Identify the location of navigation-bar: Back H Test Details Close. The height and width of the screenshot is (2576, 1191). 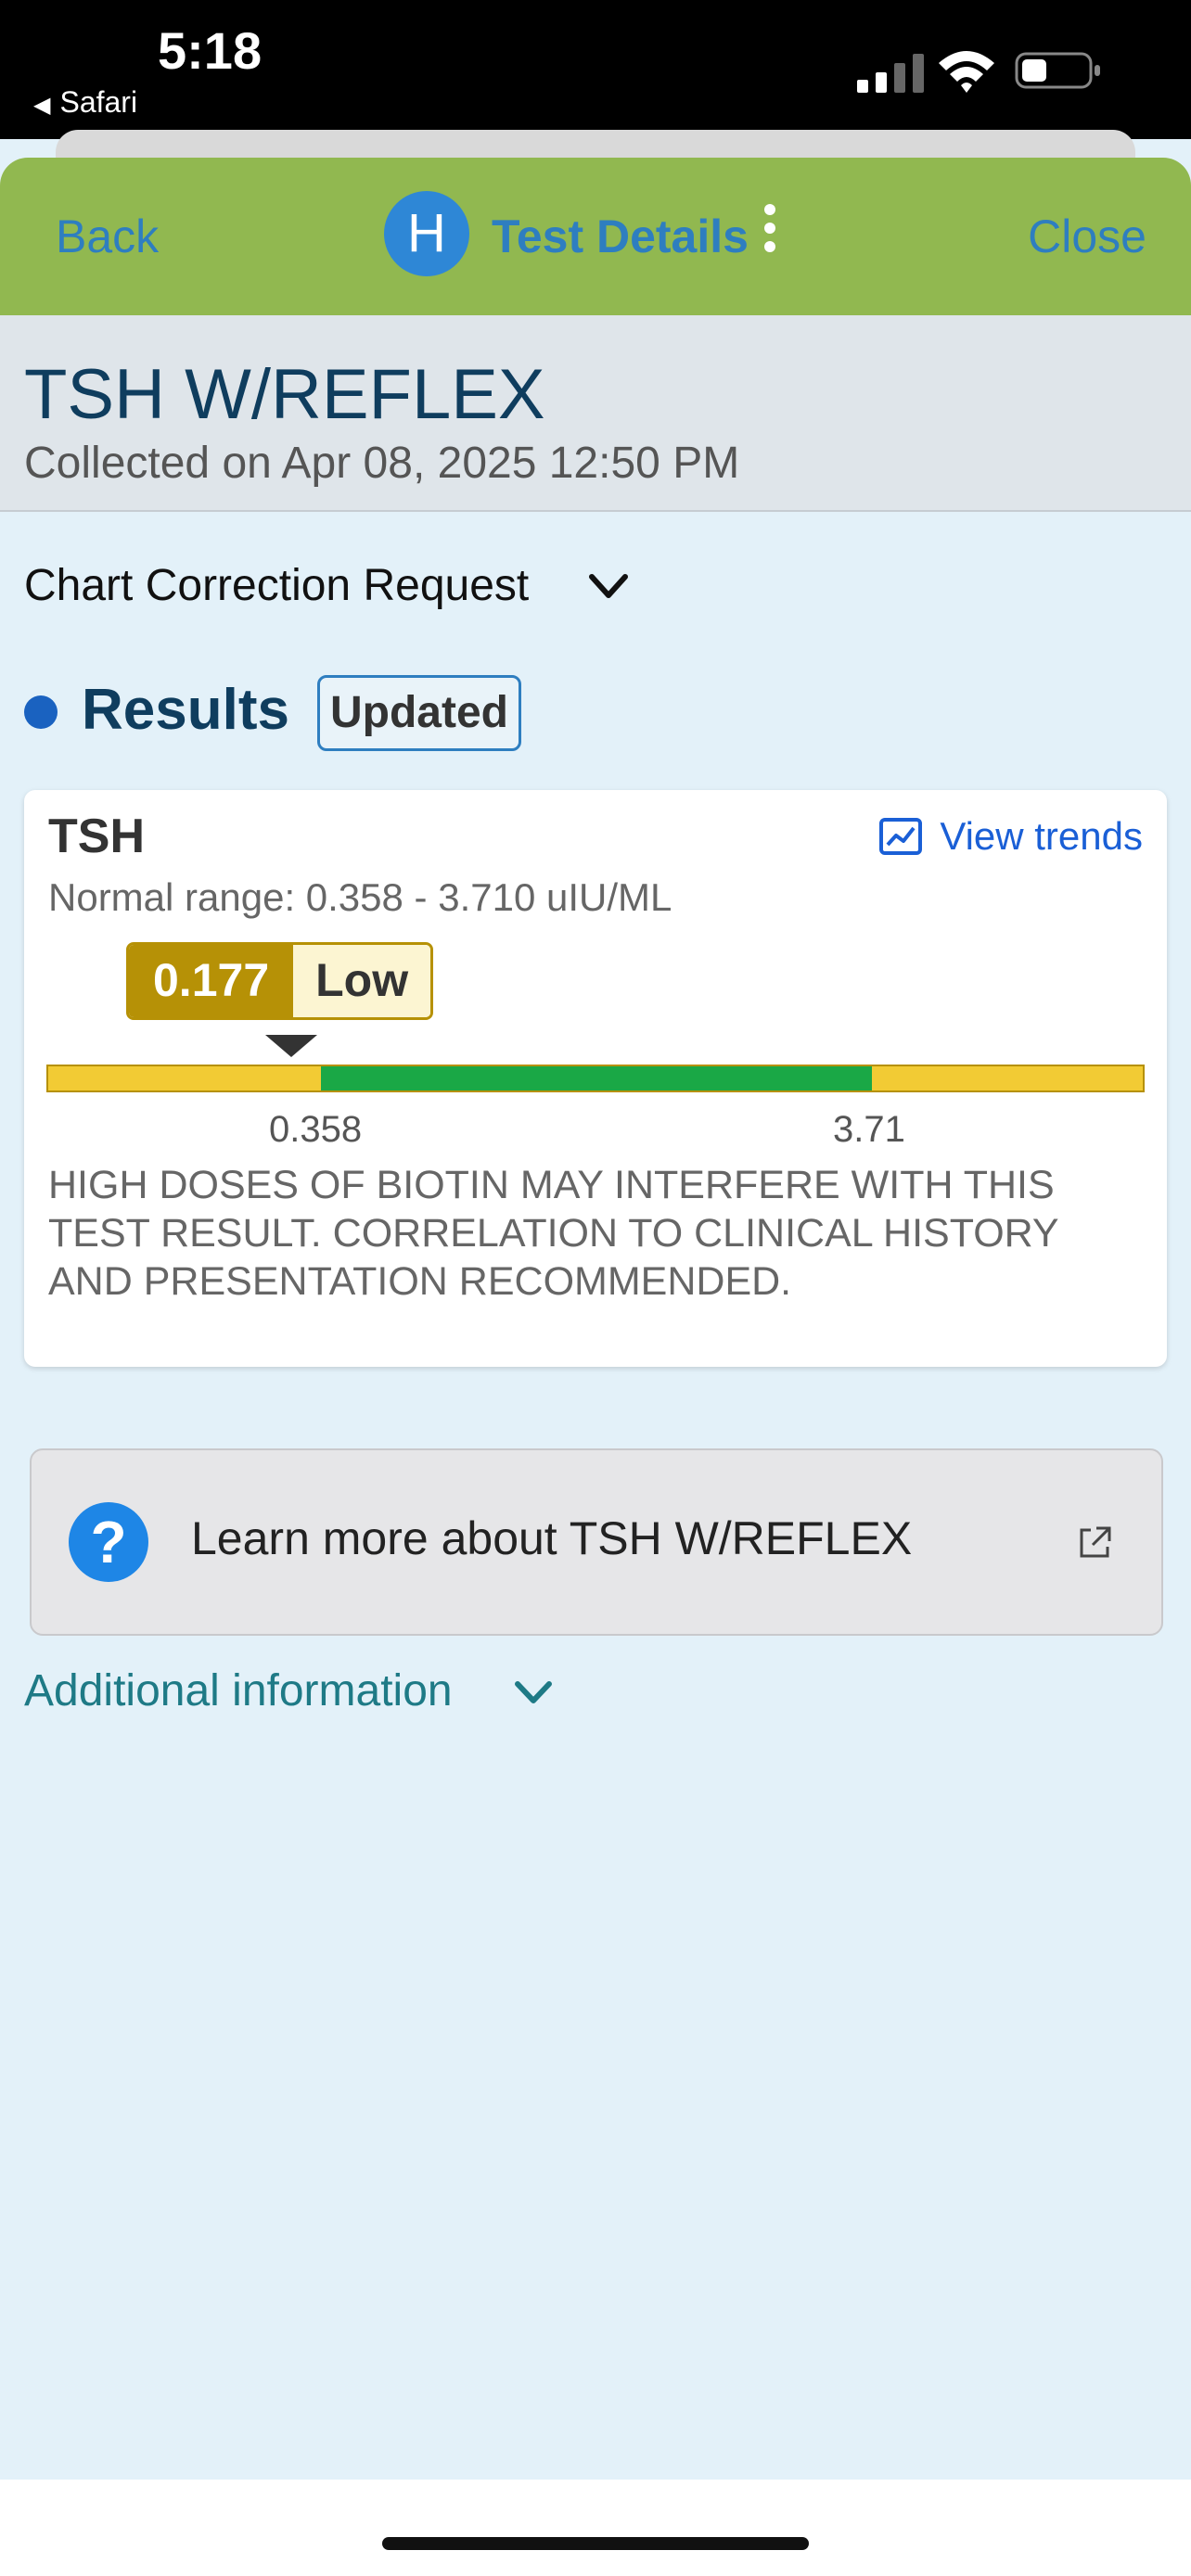
(595, 237).